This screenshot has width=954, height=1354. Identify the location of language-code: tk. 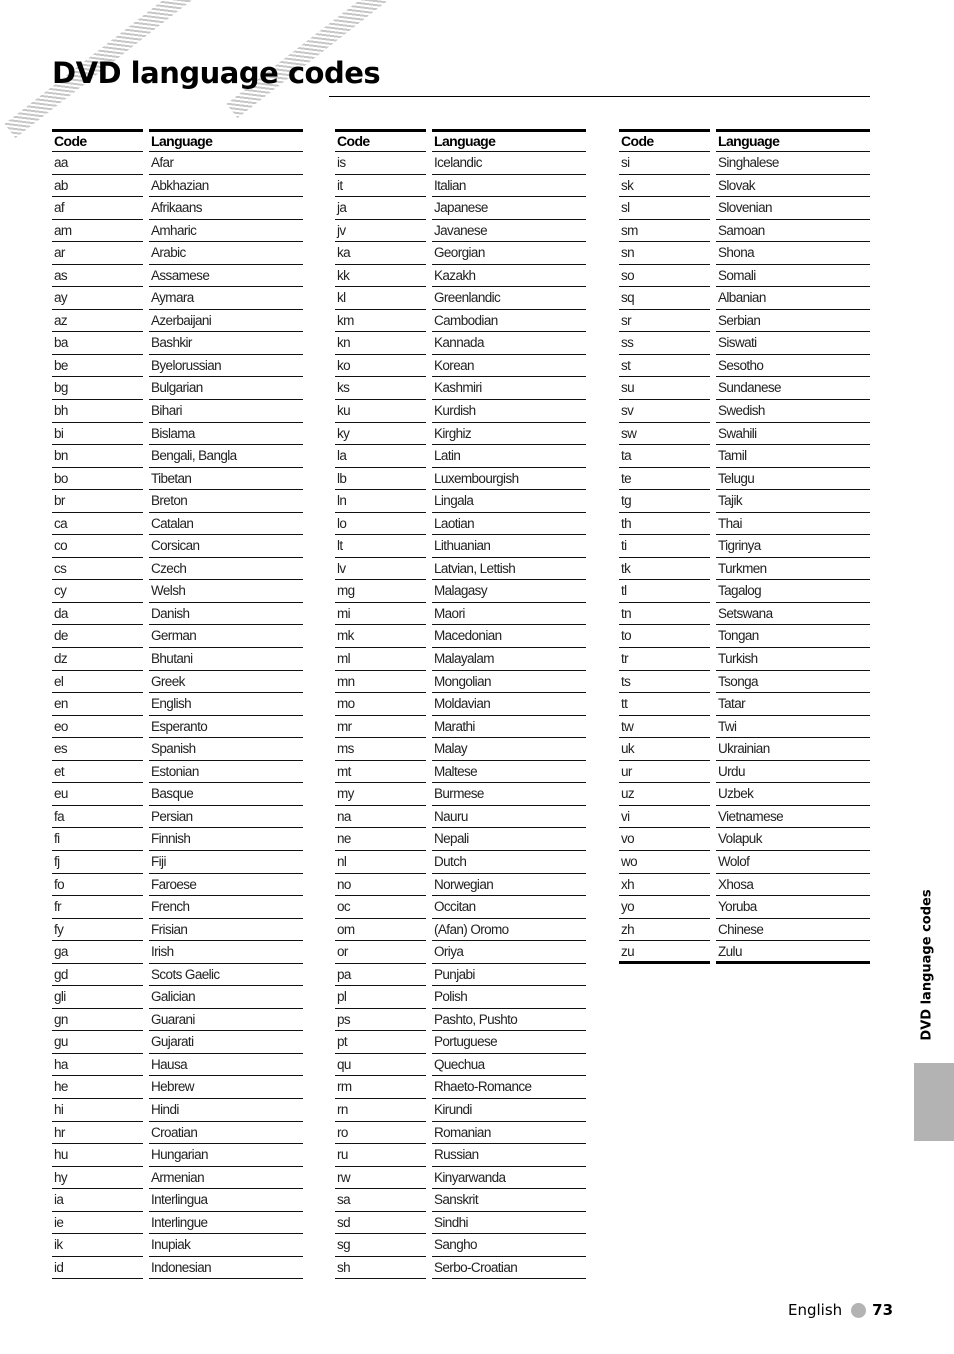
(664, 569).